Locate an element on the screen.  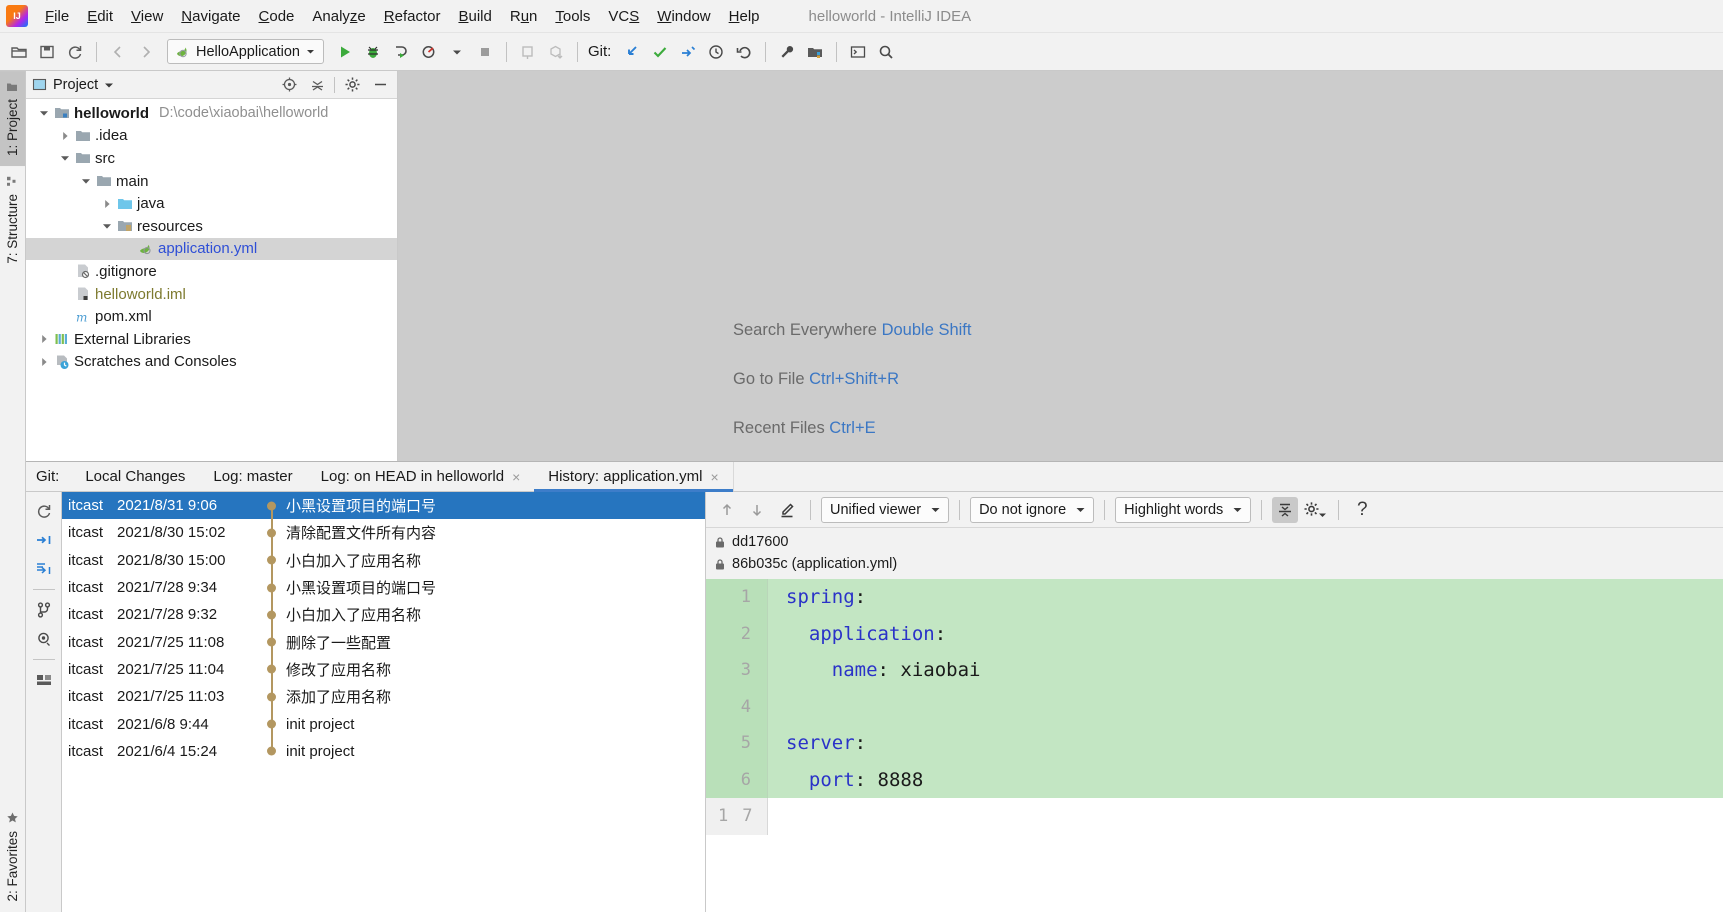
commit-row: itcast 2021/8/30 15:02 清除配置文件所有内容 is located at coordinates (383, 533).